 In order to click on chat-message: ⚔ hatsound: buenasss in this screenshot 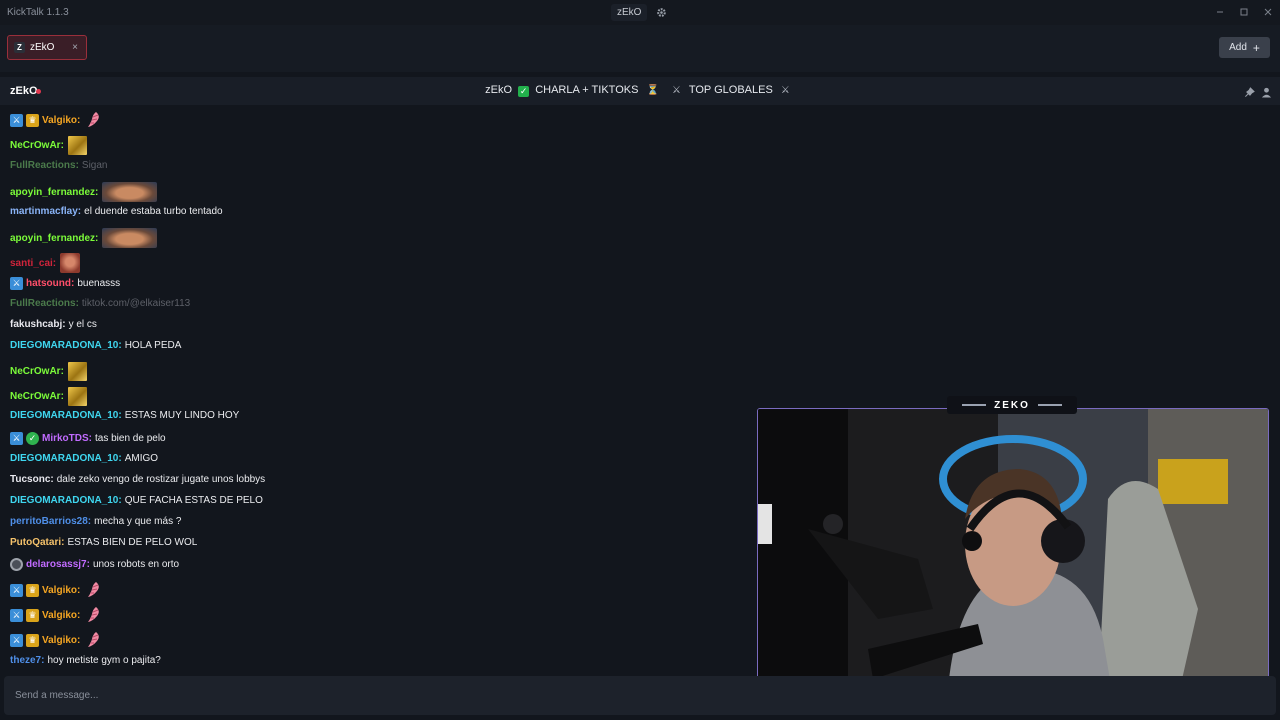, I will do `click(65, 283)`.